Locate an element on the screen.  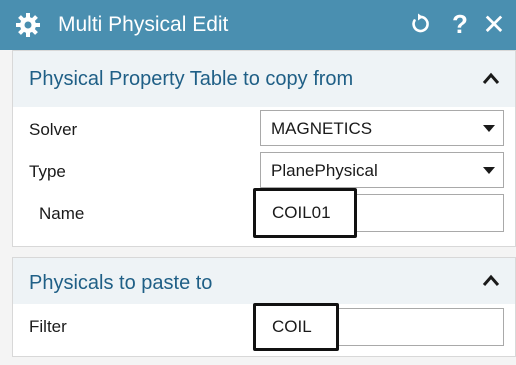
name-highlight-box: COIL01 is located at coordinates (305, 213).